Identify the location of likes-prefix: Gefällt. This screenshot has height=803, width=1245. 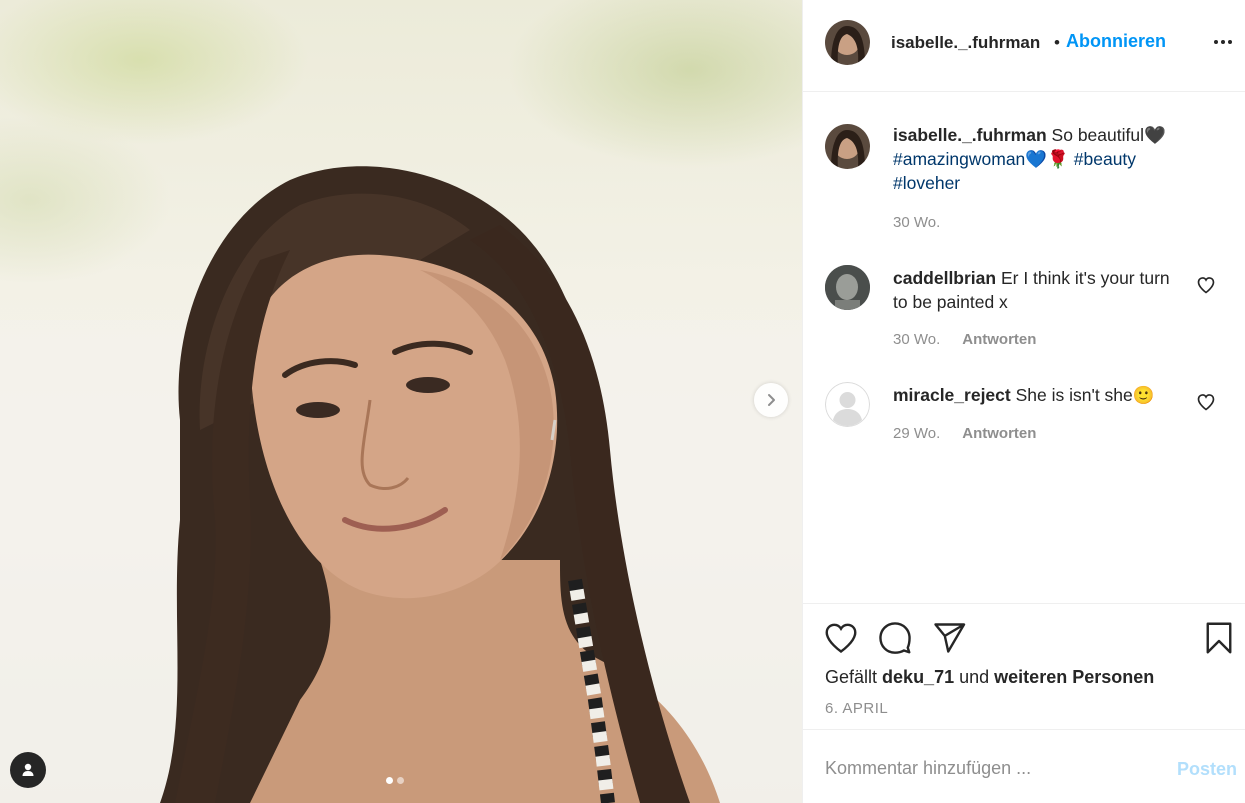
(851, 677).